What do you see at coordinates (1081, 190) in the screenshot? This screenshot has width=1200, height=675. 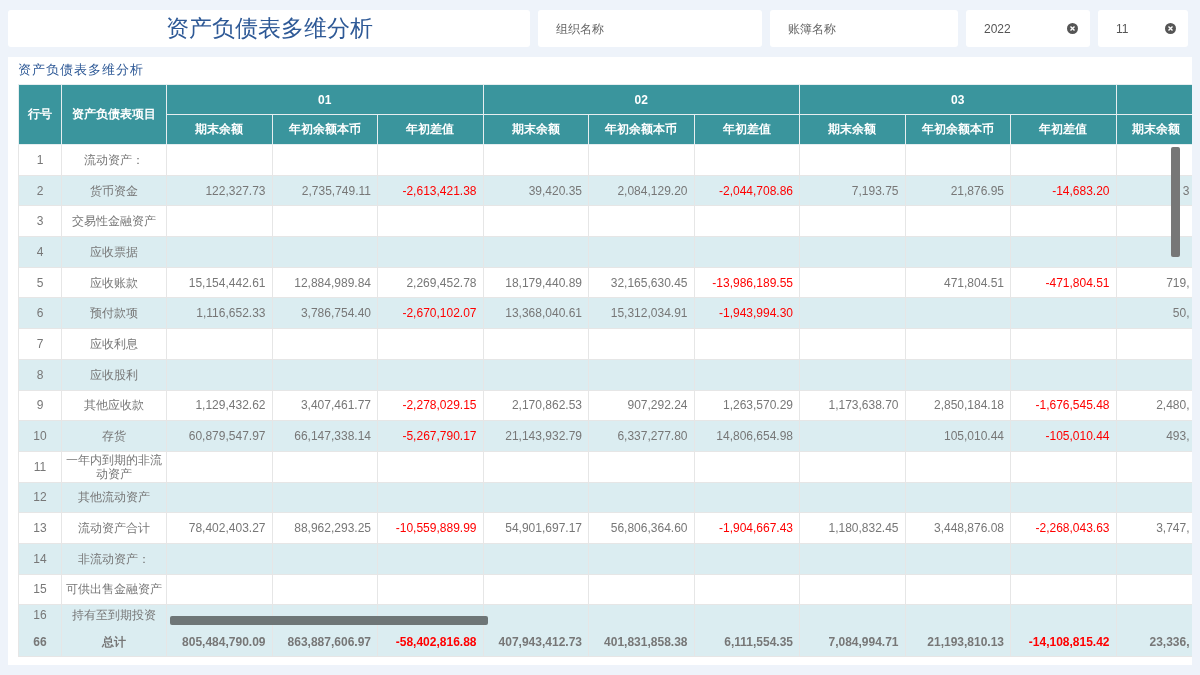 I see `table-cell: -14,683.20` at bounding box center [1081, 190].